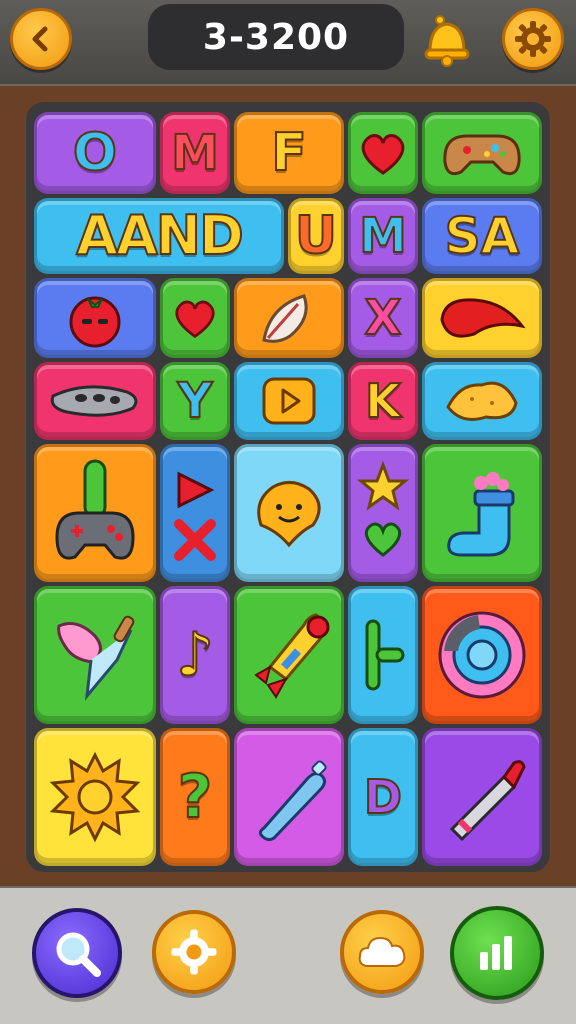  I want to click on tile-sun, so click(95, 797).